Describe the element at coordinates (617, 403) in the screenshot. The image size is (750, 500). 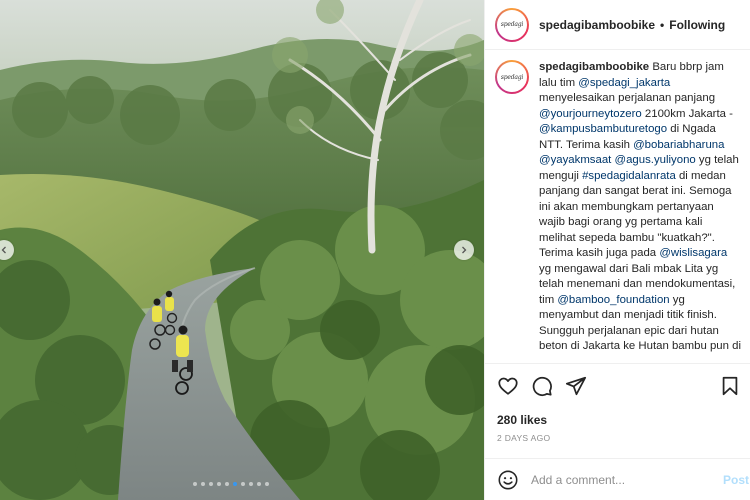
I see `post-actions: 280 likes 2 DAYS AGO` at that location.